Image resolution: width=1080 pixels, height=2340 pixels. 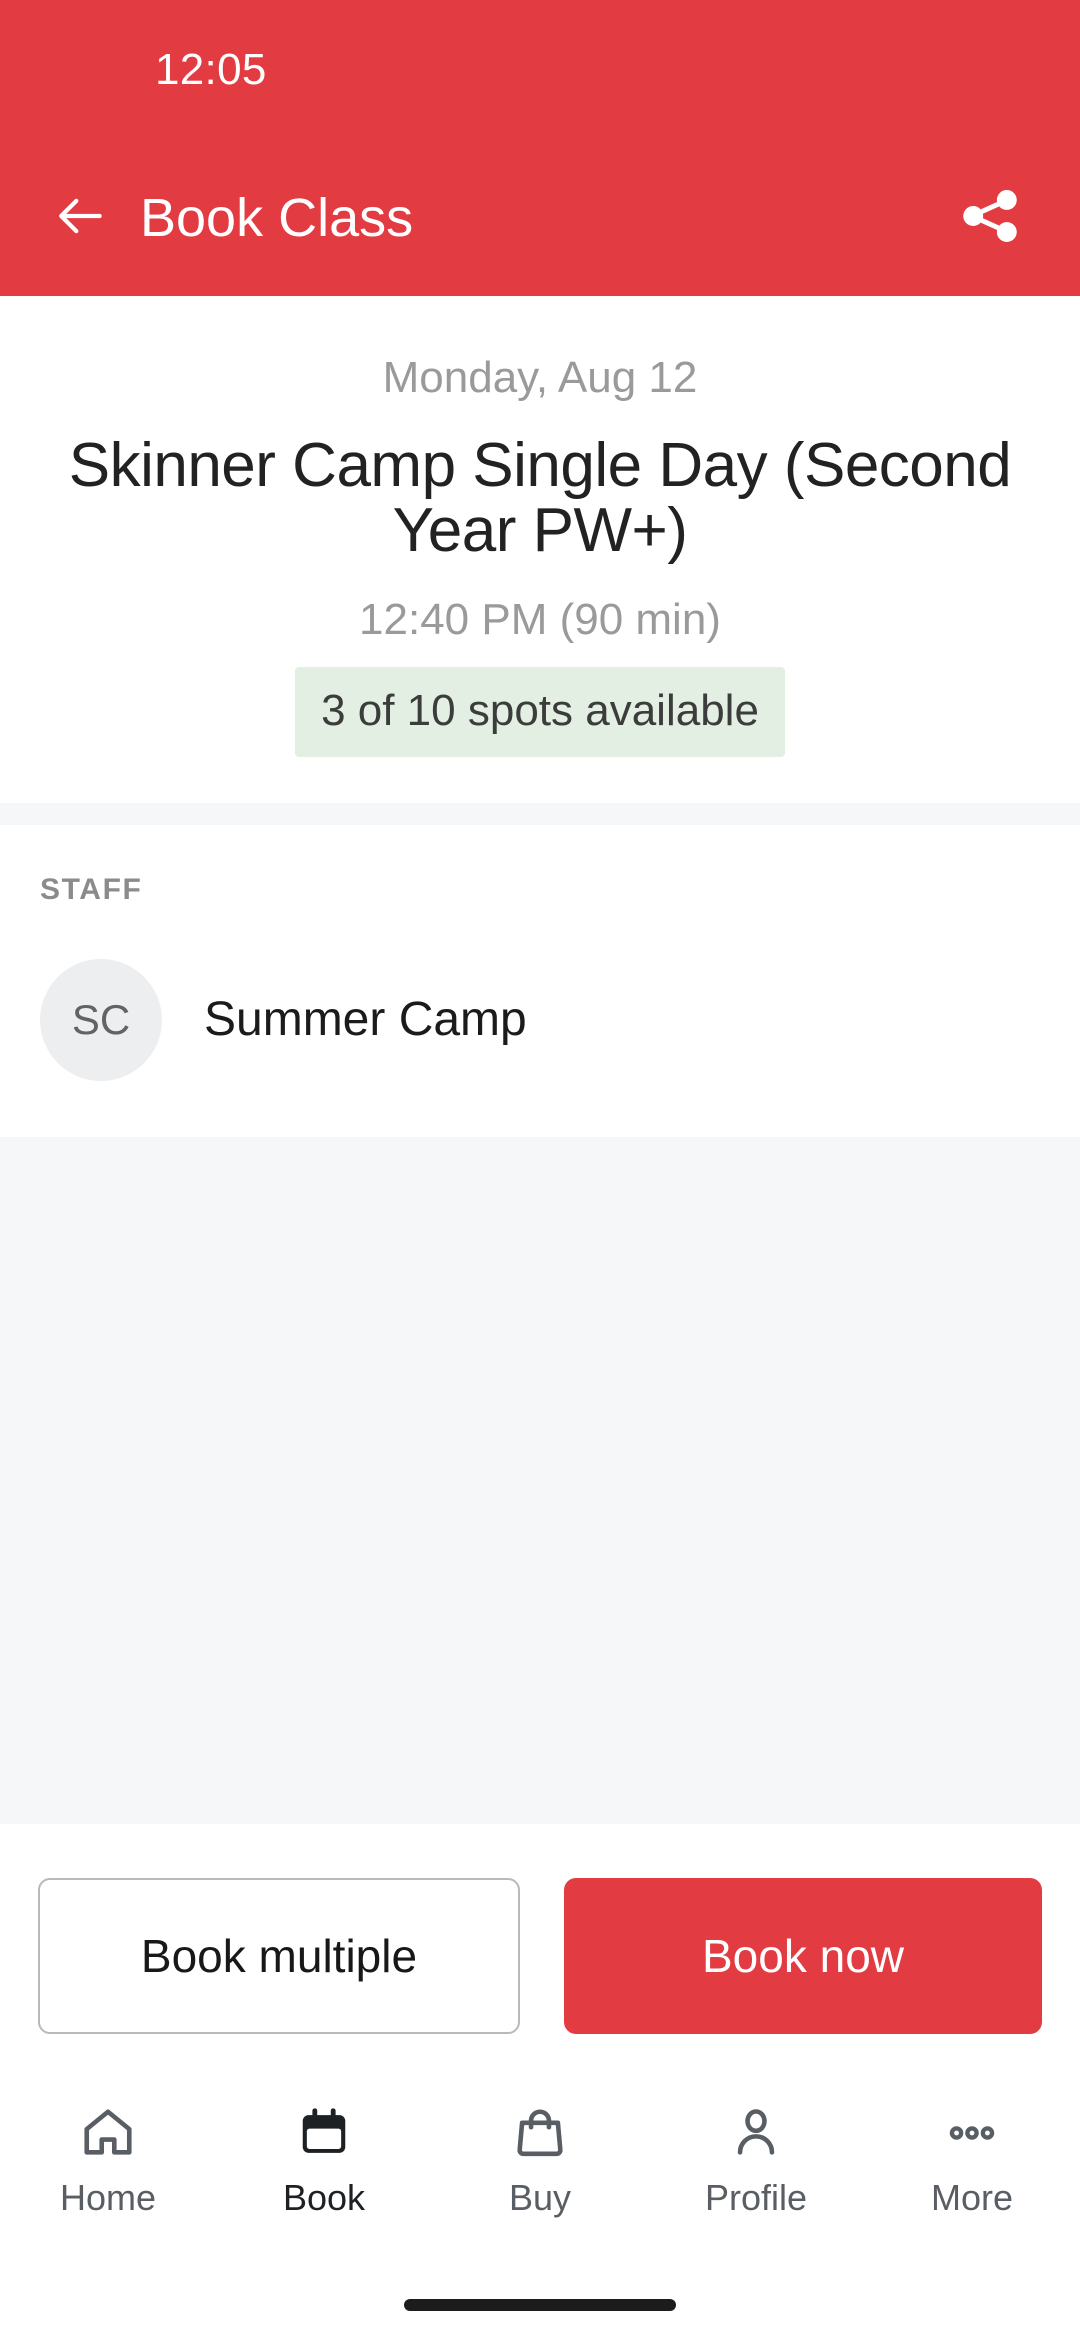 What do you see at coordinates (540, 619) in the screenshot?
I see `class-time: 12:40 PM (90 min)` at bounding box center [540, 619].